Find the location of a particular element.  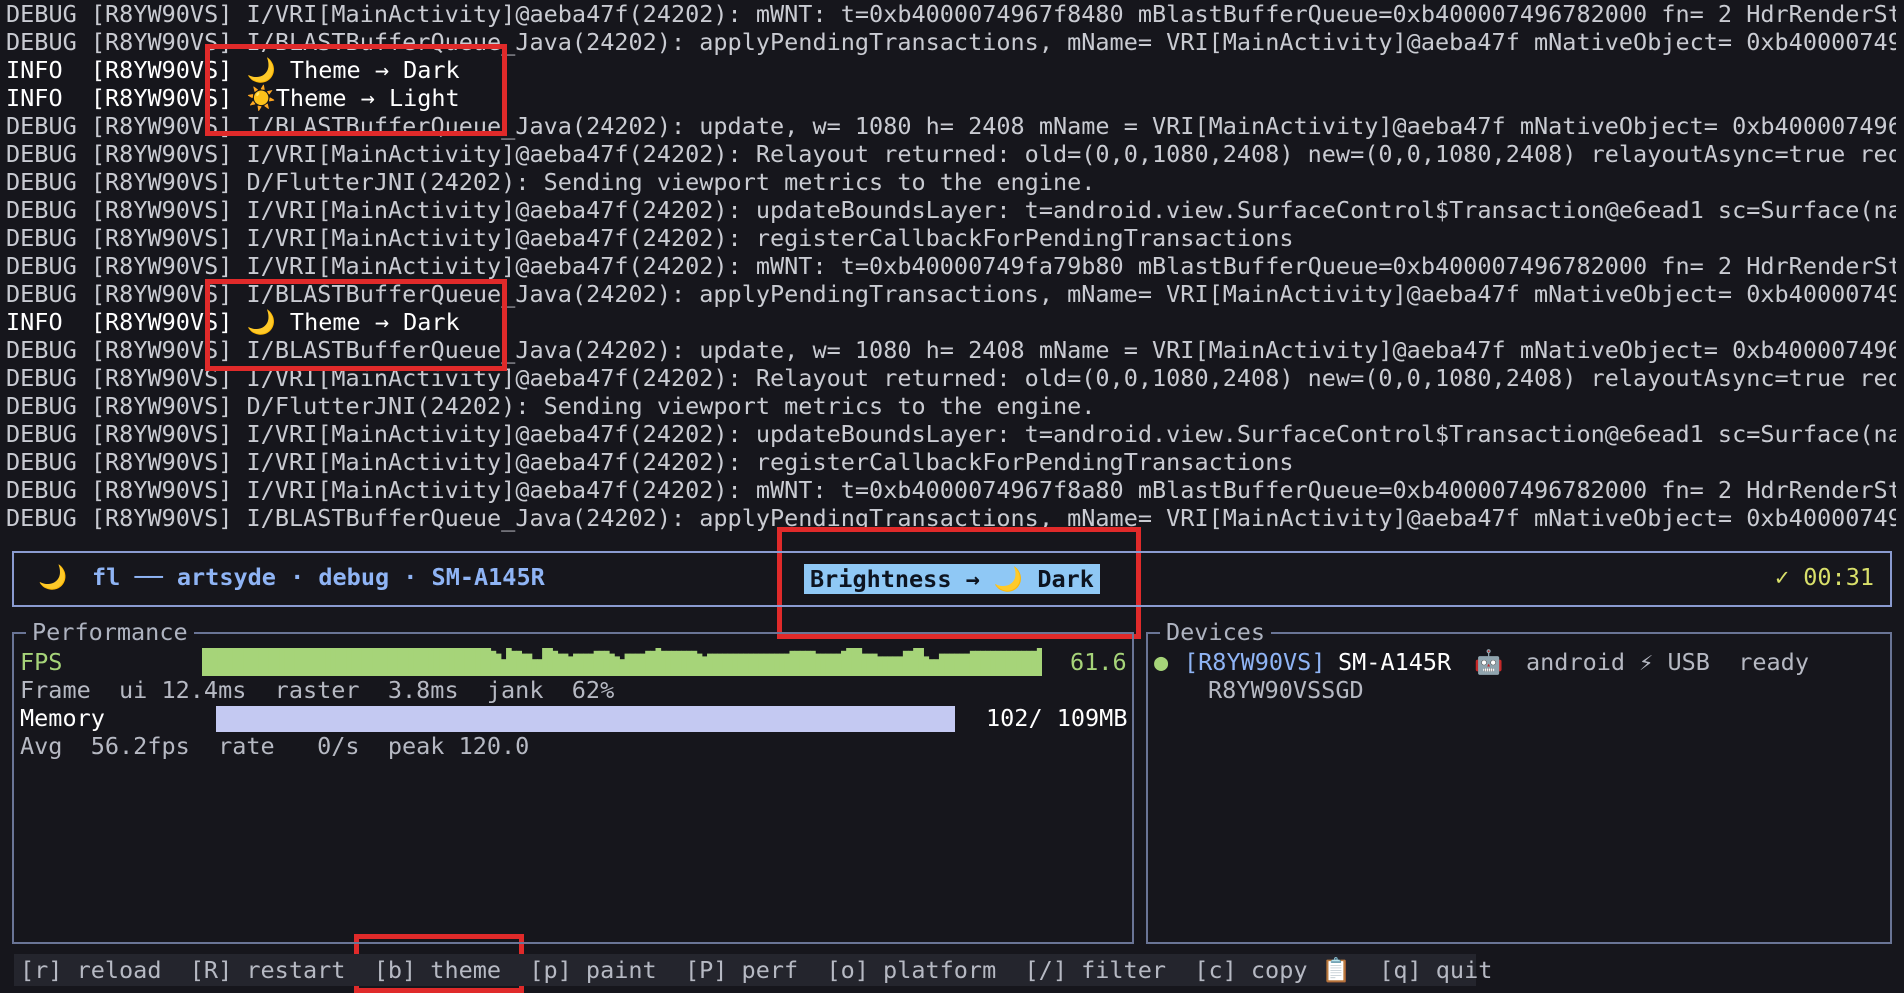

avg-stats: Avg 56.2fps rate 0/s peak 120.0 is located at coordinates (275, 746).